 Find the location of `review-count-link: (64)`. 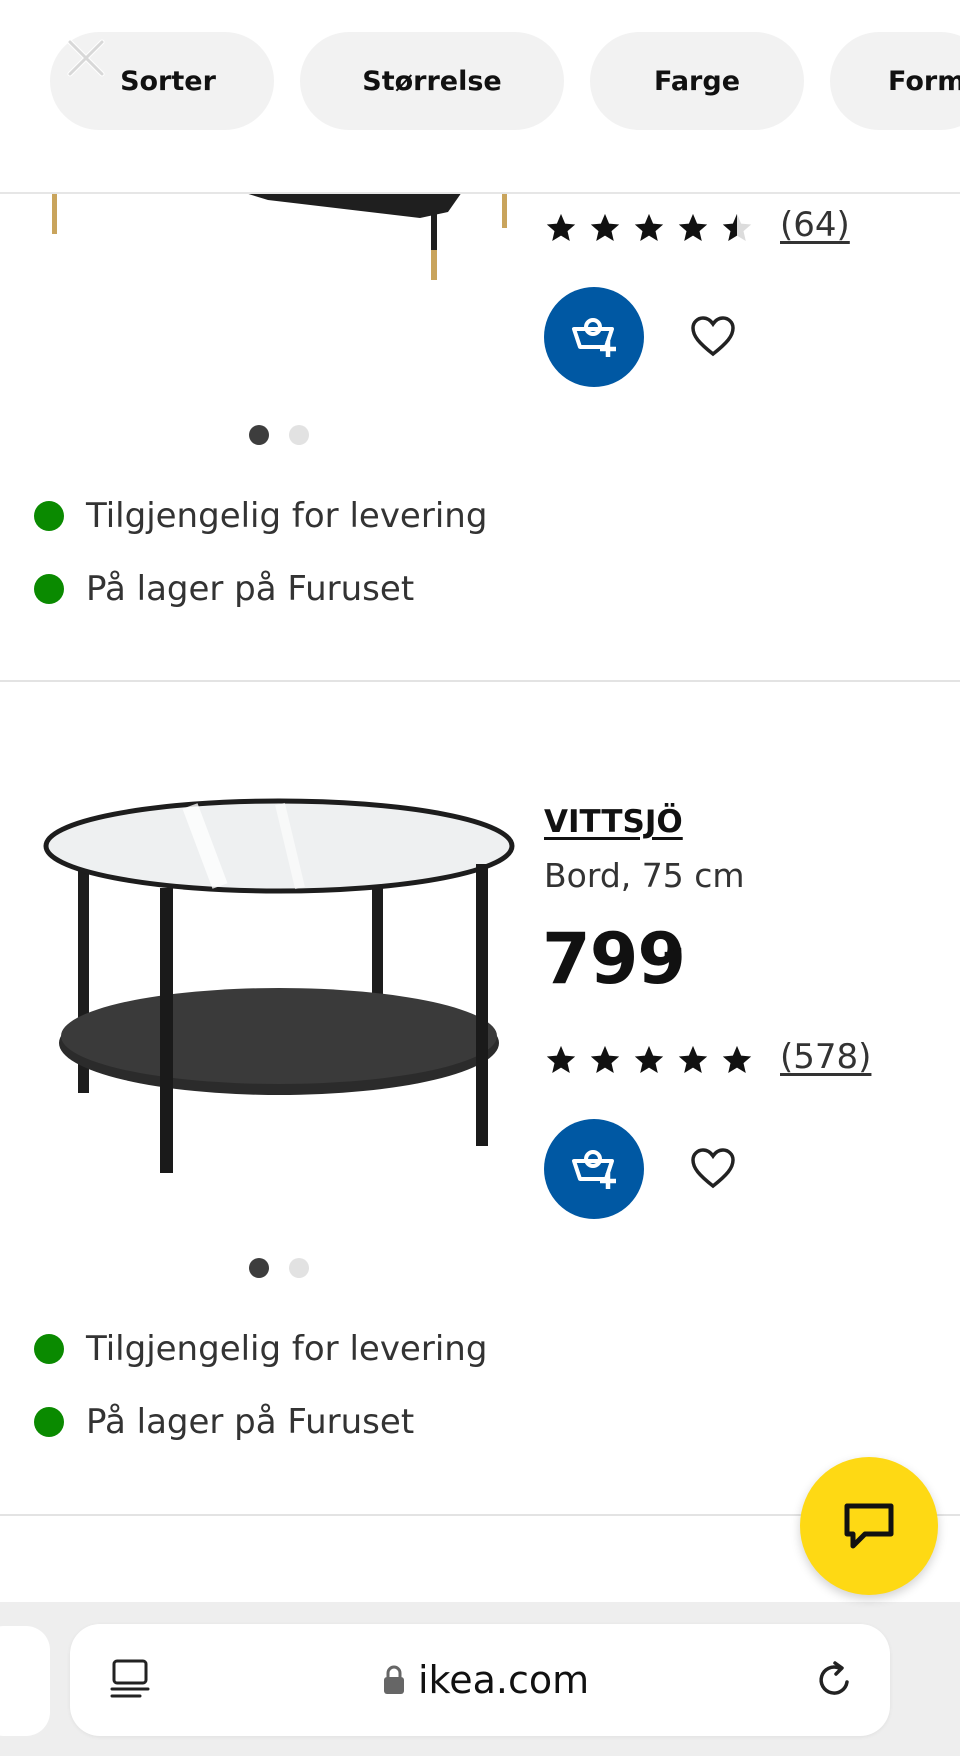

review-count-link: (64) is located at coordinates (815, 225).